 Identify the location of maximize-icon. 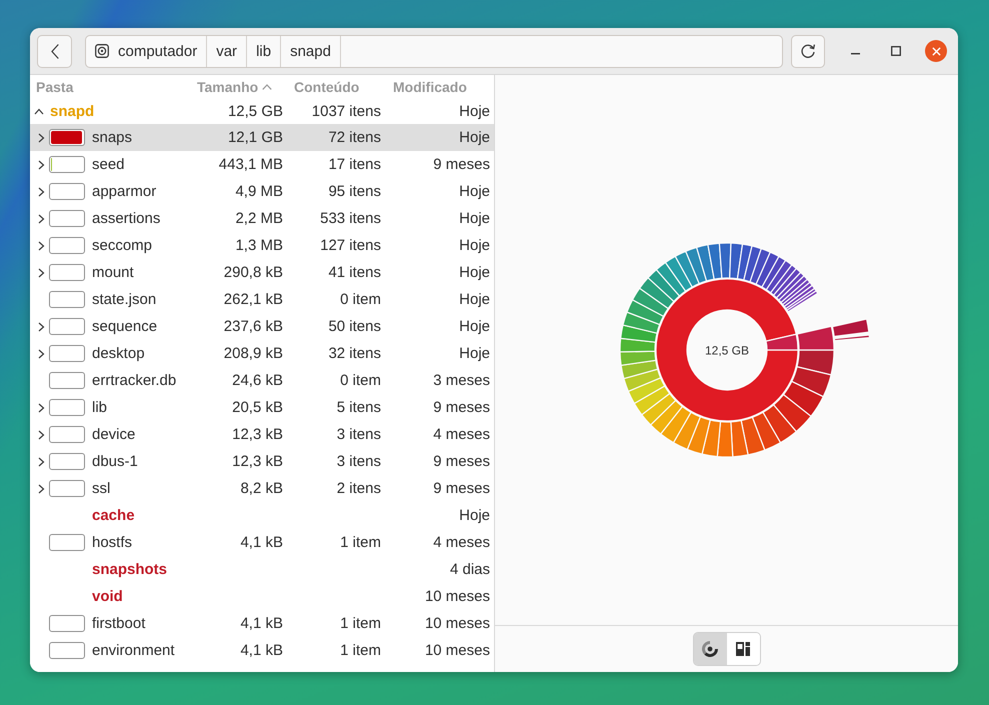
(896, 51).